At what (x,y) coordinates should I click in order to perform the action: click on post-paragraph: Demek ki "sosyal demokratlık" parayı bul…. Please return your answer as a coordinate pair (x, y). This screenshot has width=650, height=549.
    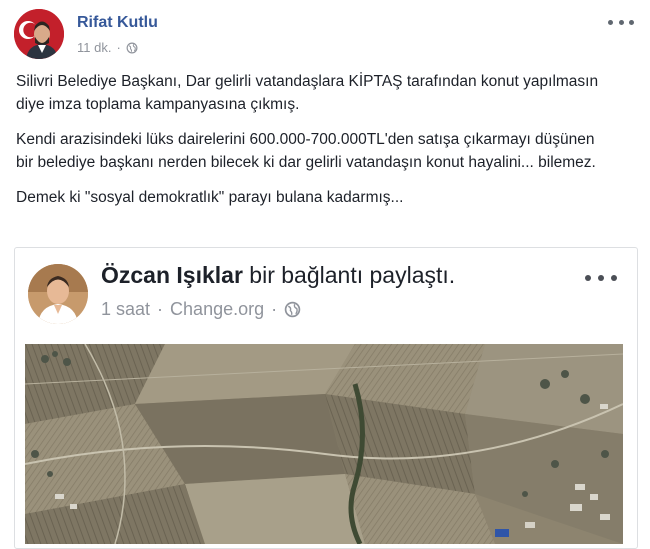
    Looking at the image, I should click on (210, 197).